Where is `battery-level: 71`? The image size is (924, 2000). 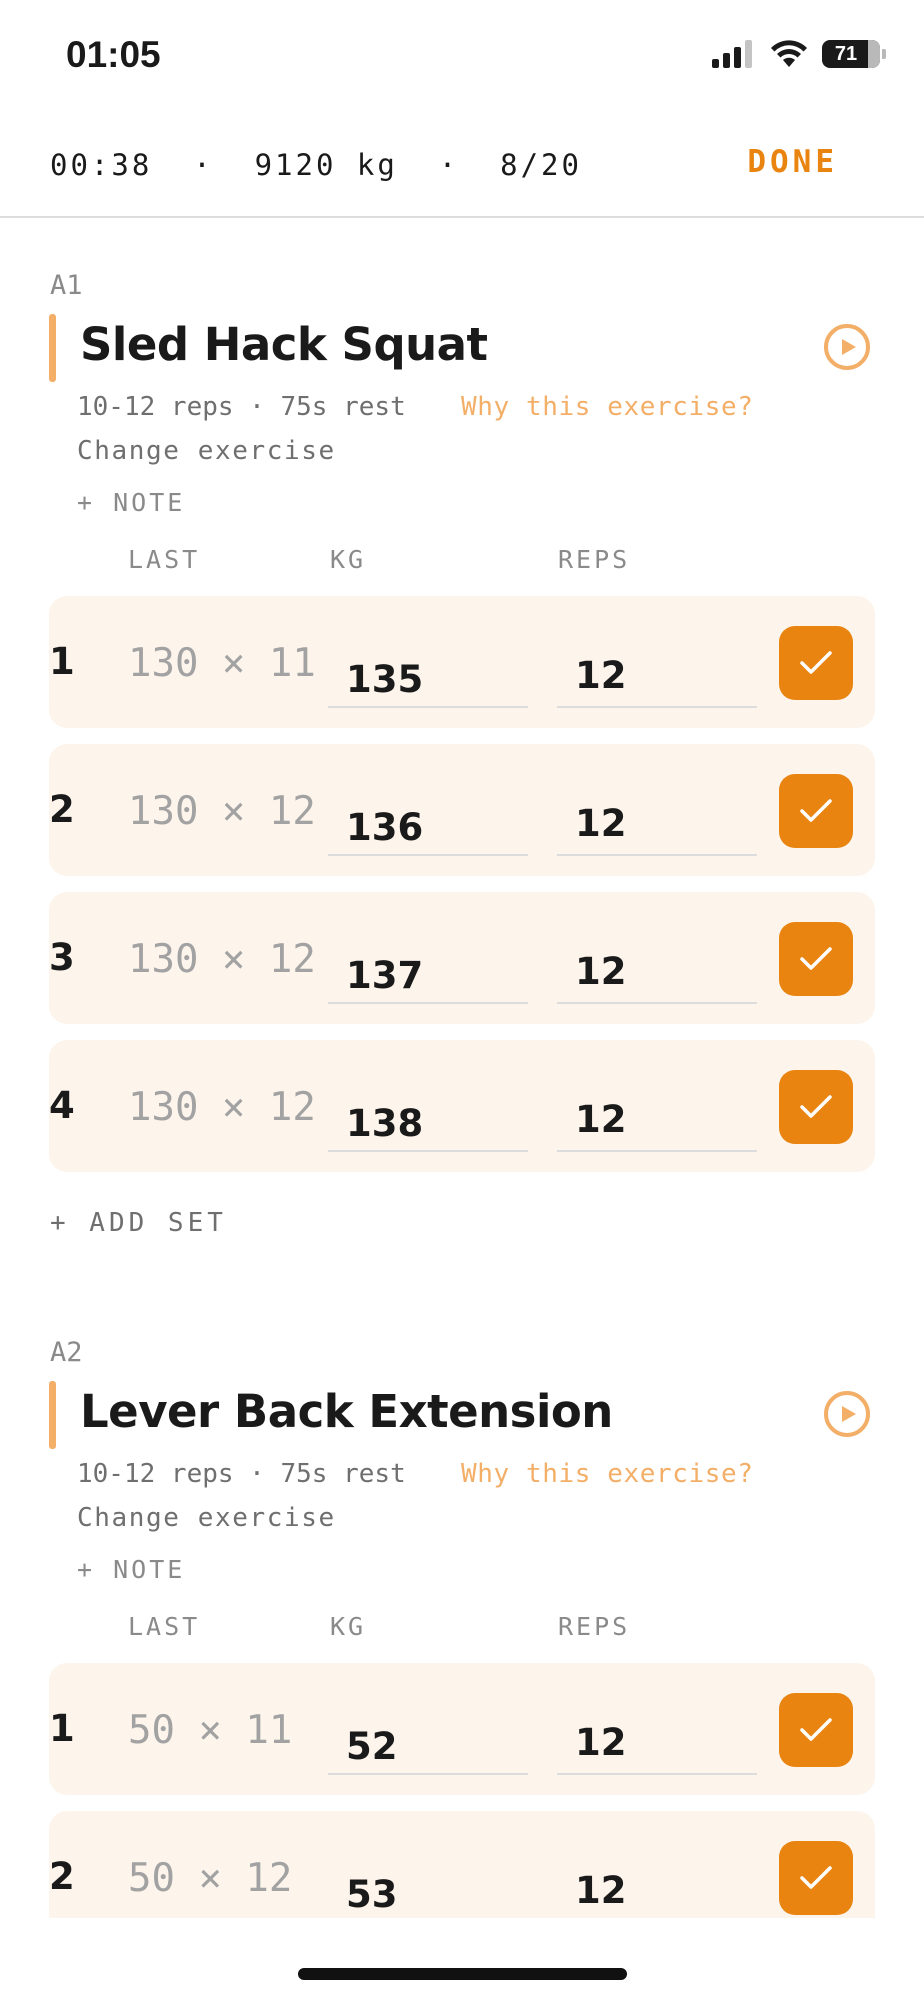 battery-level: 71 is located at coordinates (846, 53).